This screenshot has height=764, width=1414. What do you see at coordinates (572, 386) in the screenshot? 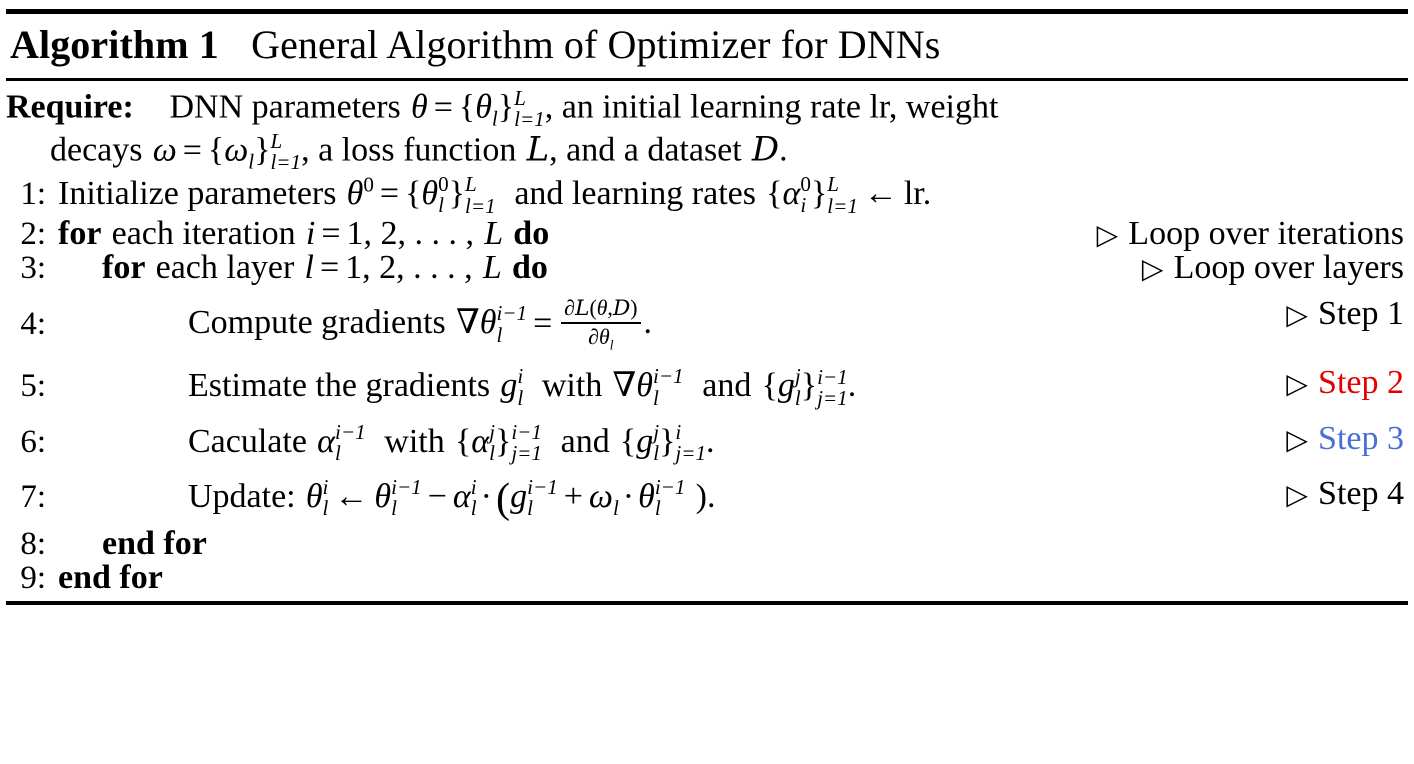
I see `line5-text-b: with` at bounding box center [572, 386].